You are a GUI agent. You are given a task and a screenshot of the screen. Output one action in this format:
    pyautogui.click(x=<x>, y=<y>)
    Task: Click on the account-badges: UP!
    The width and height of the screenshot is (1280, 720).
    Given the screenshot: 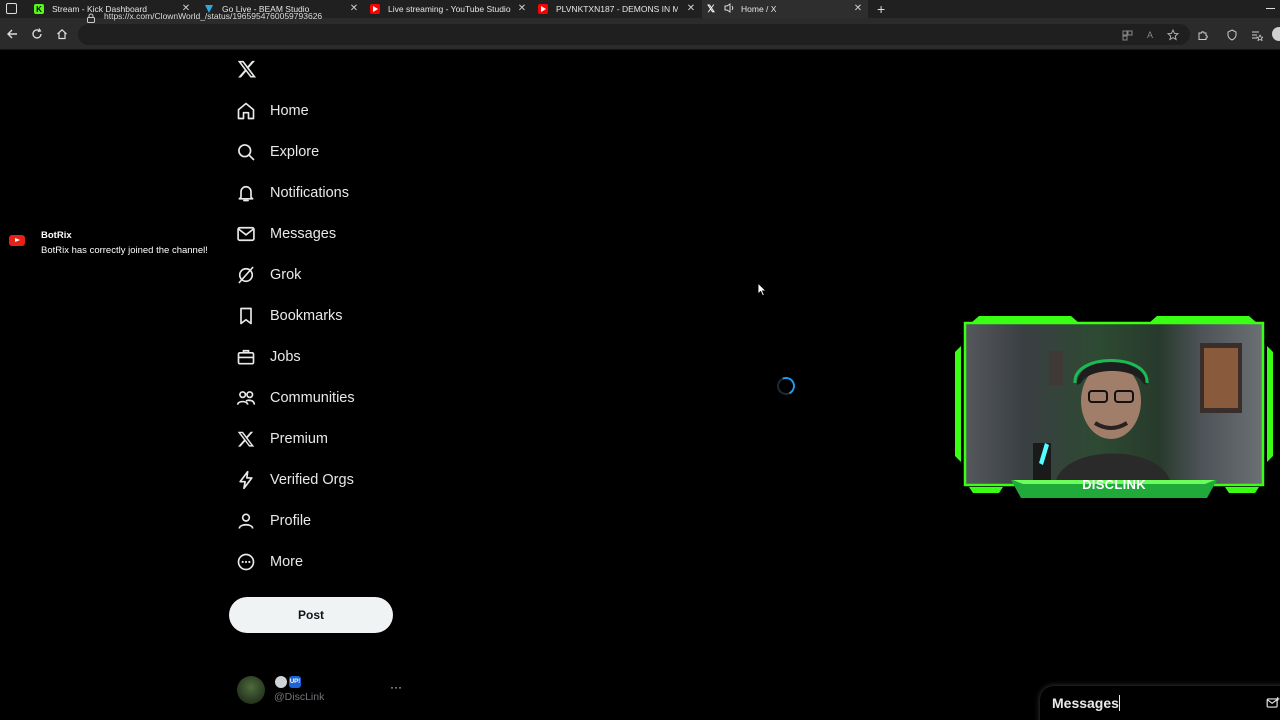 What is the action you would take?
    pyautogui.click(x=288, y=682)
    